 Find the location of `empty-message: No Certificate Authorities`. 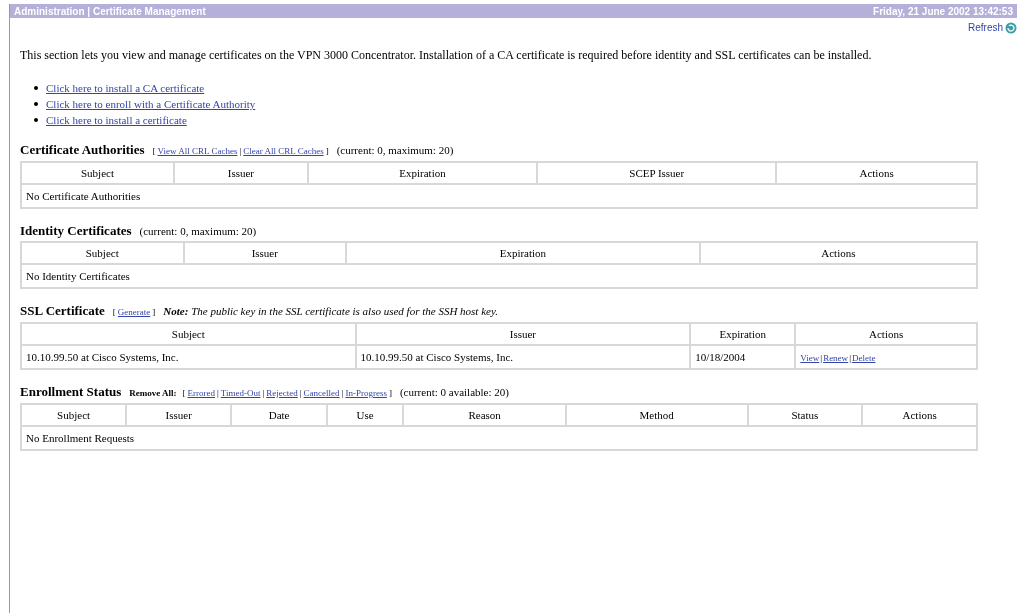

empty-message: No Certificate Authorities is located at coordinates (499, 196).